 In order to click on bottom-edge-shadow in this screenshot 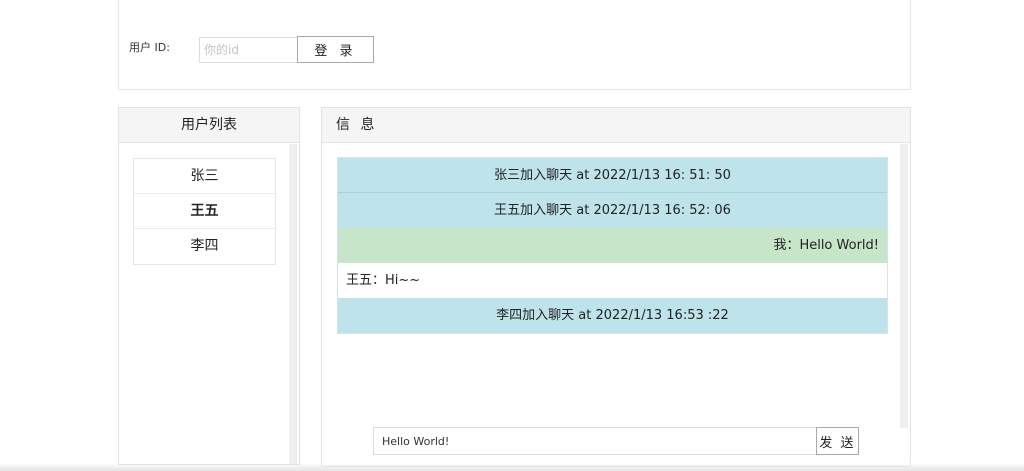, I will do `click(512, 467)`.